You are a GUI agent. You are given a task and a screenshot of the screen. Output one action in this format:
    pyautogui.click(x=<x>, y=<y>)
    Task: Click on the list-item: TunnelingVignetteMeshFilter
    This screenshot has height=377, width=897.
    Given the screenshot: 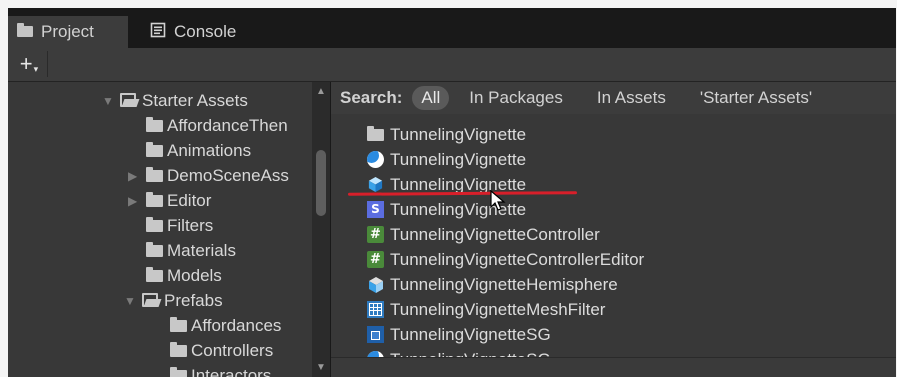 What is the action you would take?
    pyautogui.click(x=486, y=309)
    